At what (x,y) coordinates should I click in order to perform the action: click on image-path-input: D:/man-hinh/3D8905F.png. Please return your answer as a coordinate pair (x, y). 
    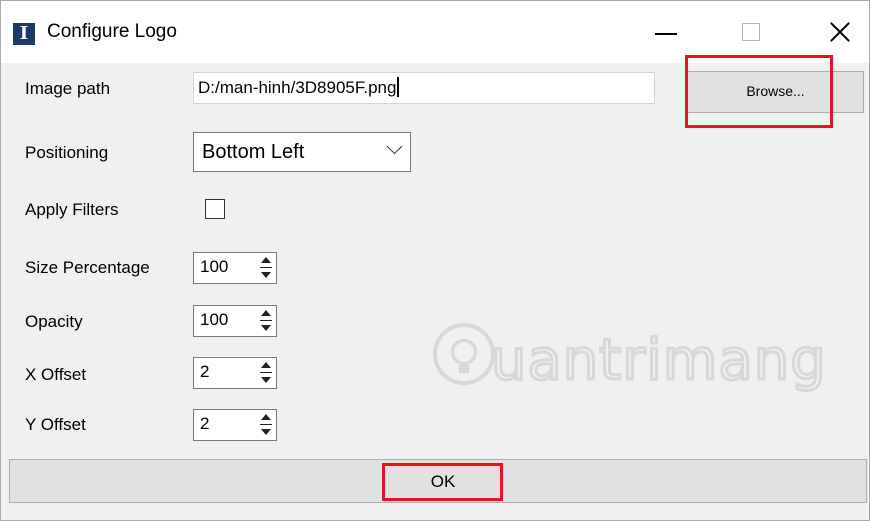
    Looking at the image, I should click on (424, 88).